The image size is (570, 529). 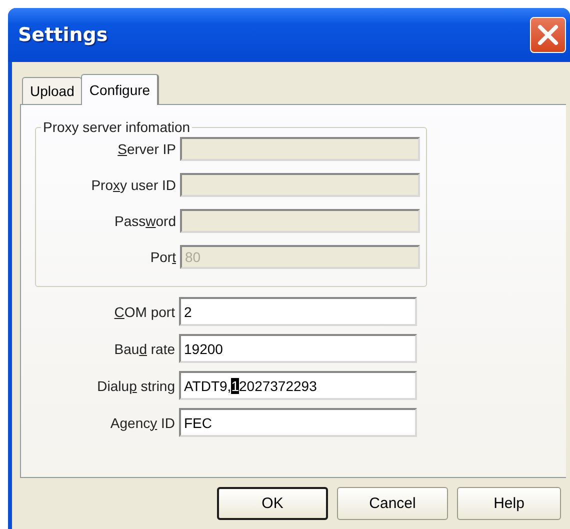 I want to click on field-label: Proxy user ID, so click(x=133, y=185).